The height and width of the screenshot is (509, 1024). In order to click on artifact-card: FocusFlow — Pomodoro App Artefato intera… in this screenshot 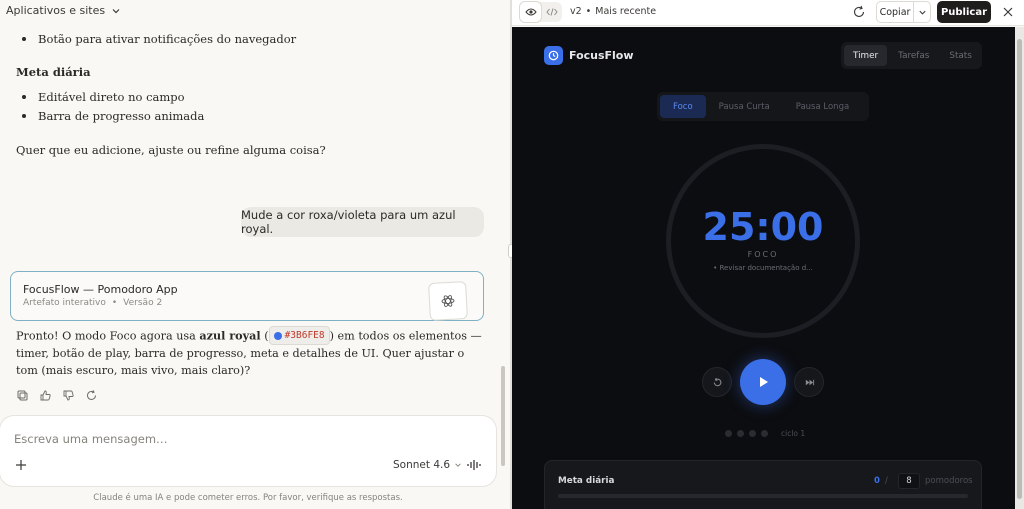, I will do `click(247, 296)`.